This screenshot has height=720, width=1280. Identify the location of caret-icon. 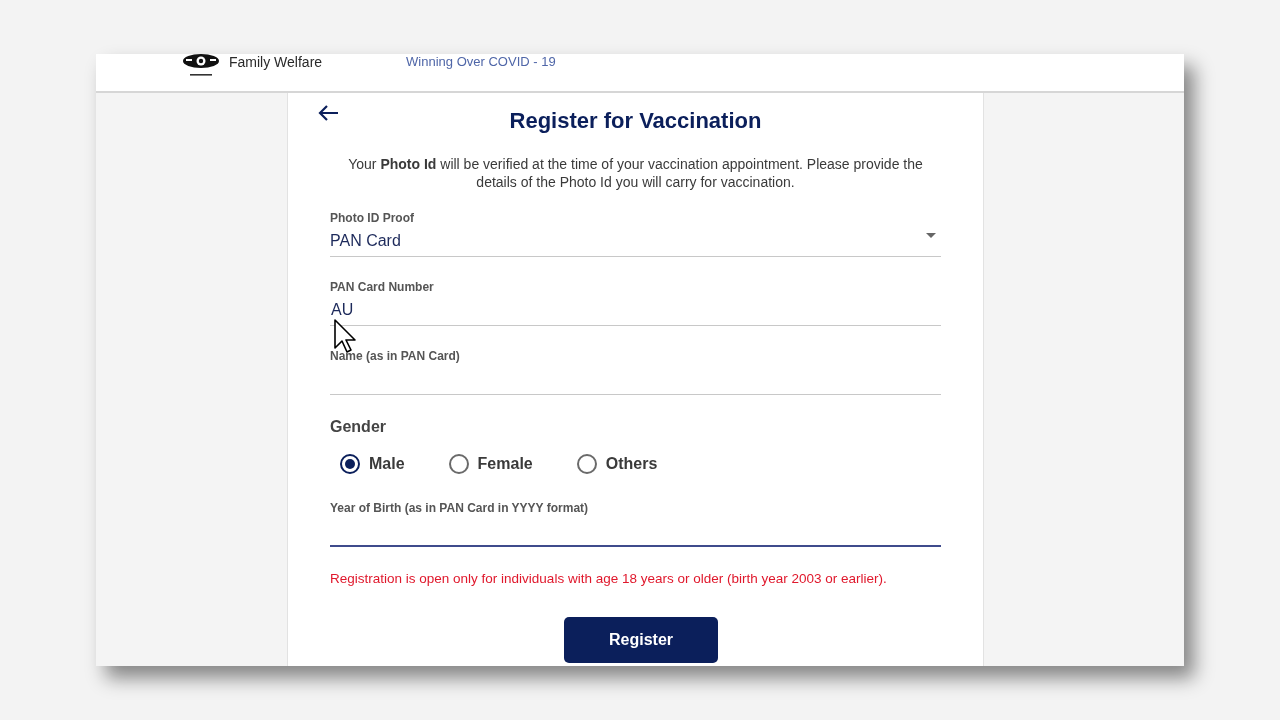
(931, 235).